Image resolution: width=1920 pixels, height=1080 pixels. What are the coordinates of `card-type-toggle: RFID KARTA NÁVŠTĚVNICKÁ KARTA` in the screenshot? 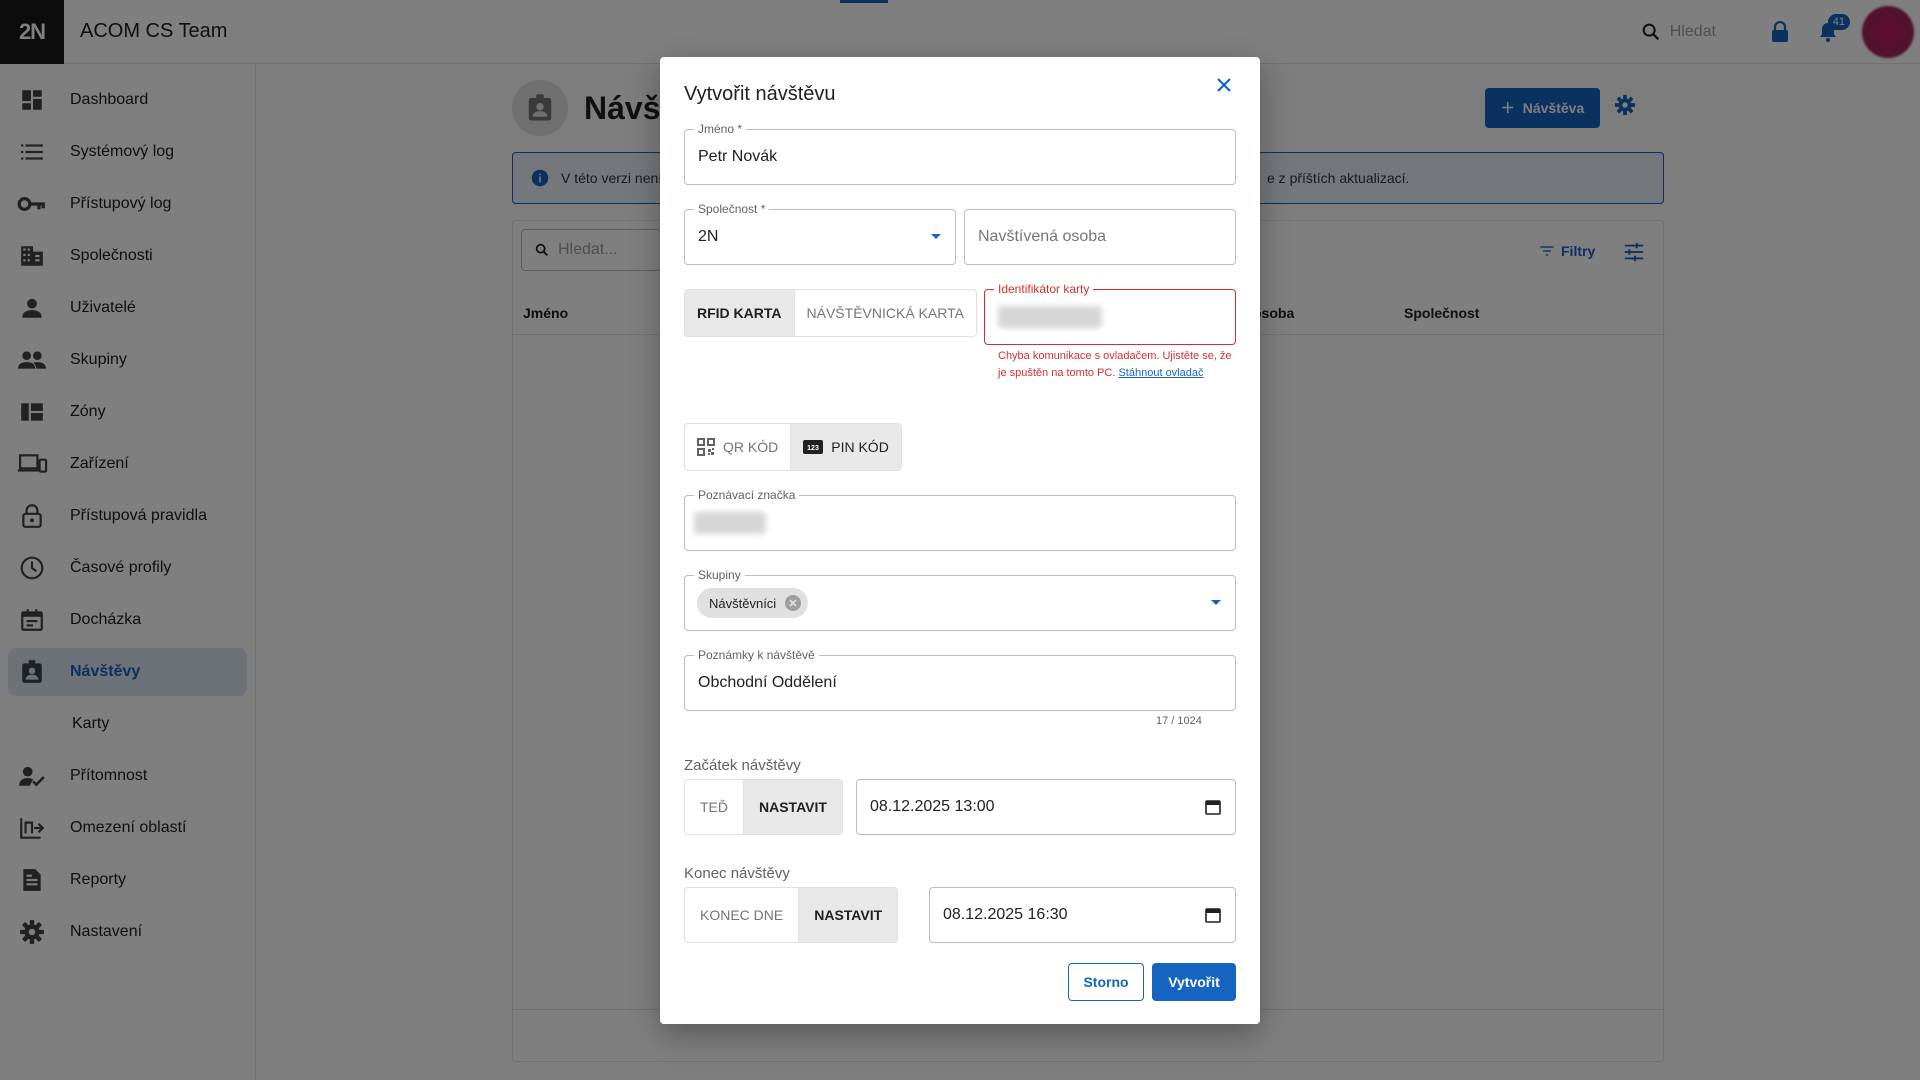 It's located at (830, 313).